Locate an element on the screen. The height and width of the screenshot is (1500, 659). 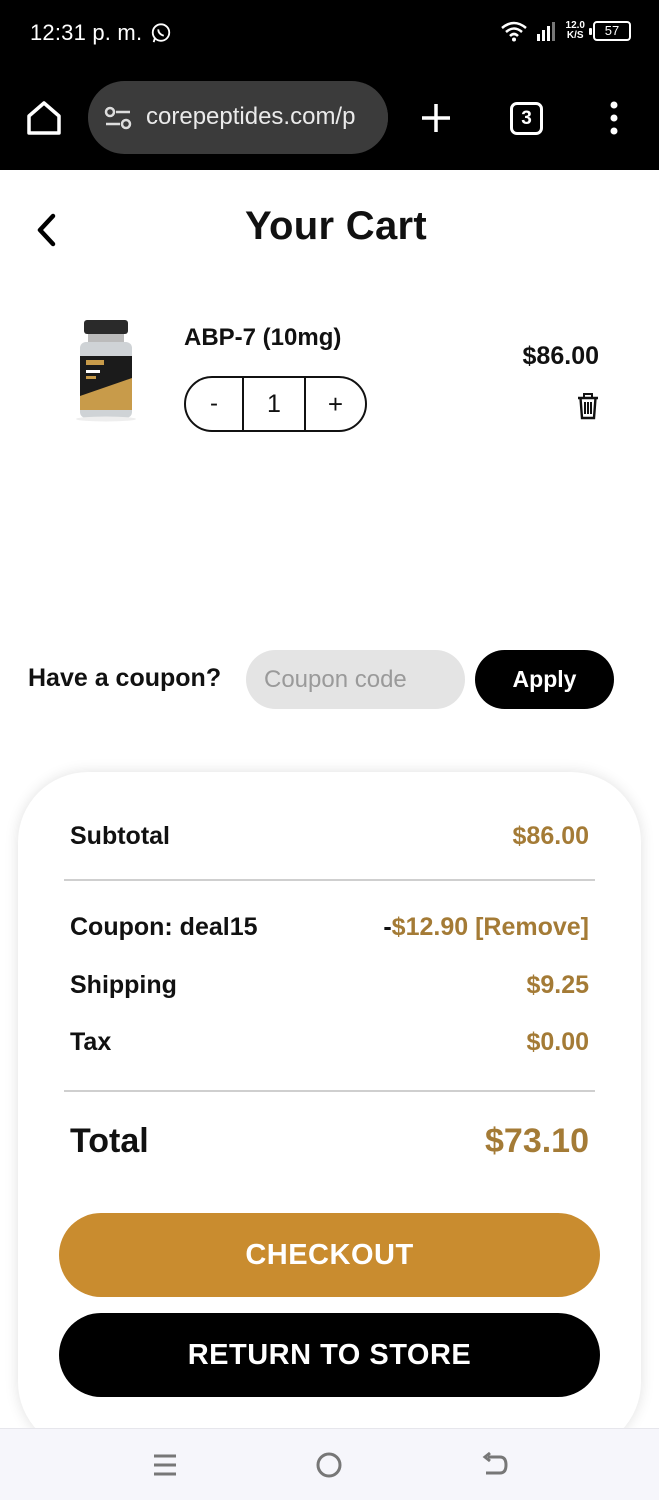
new-tab-icon is located at coordinates (436, 118).